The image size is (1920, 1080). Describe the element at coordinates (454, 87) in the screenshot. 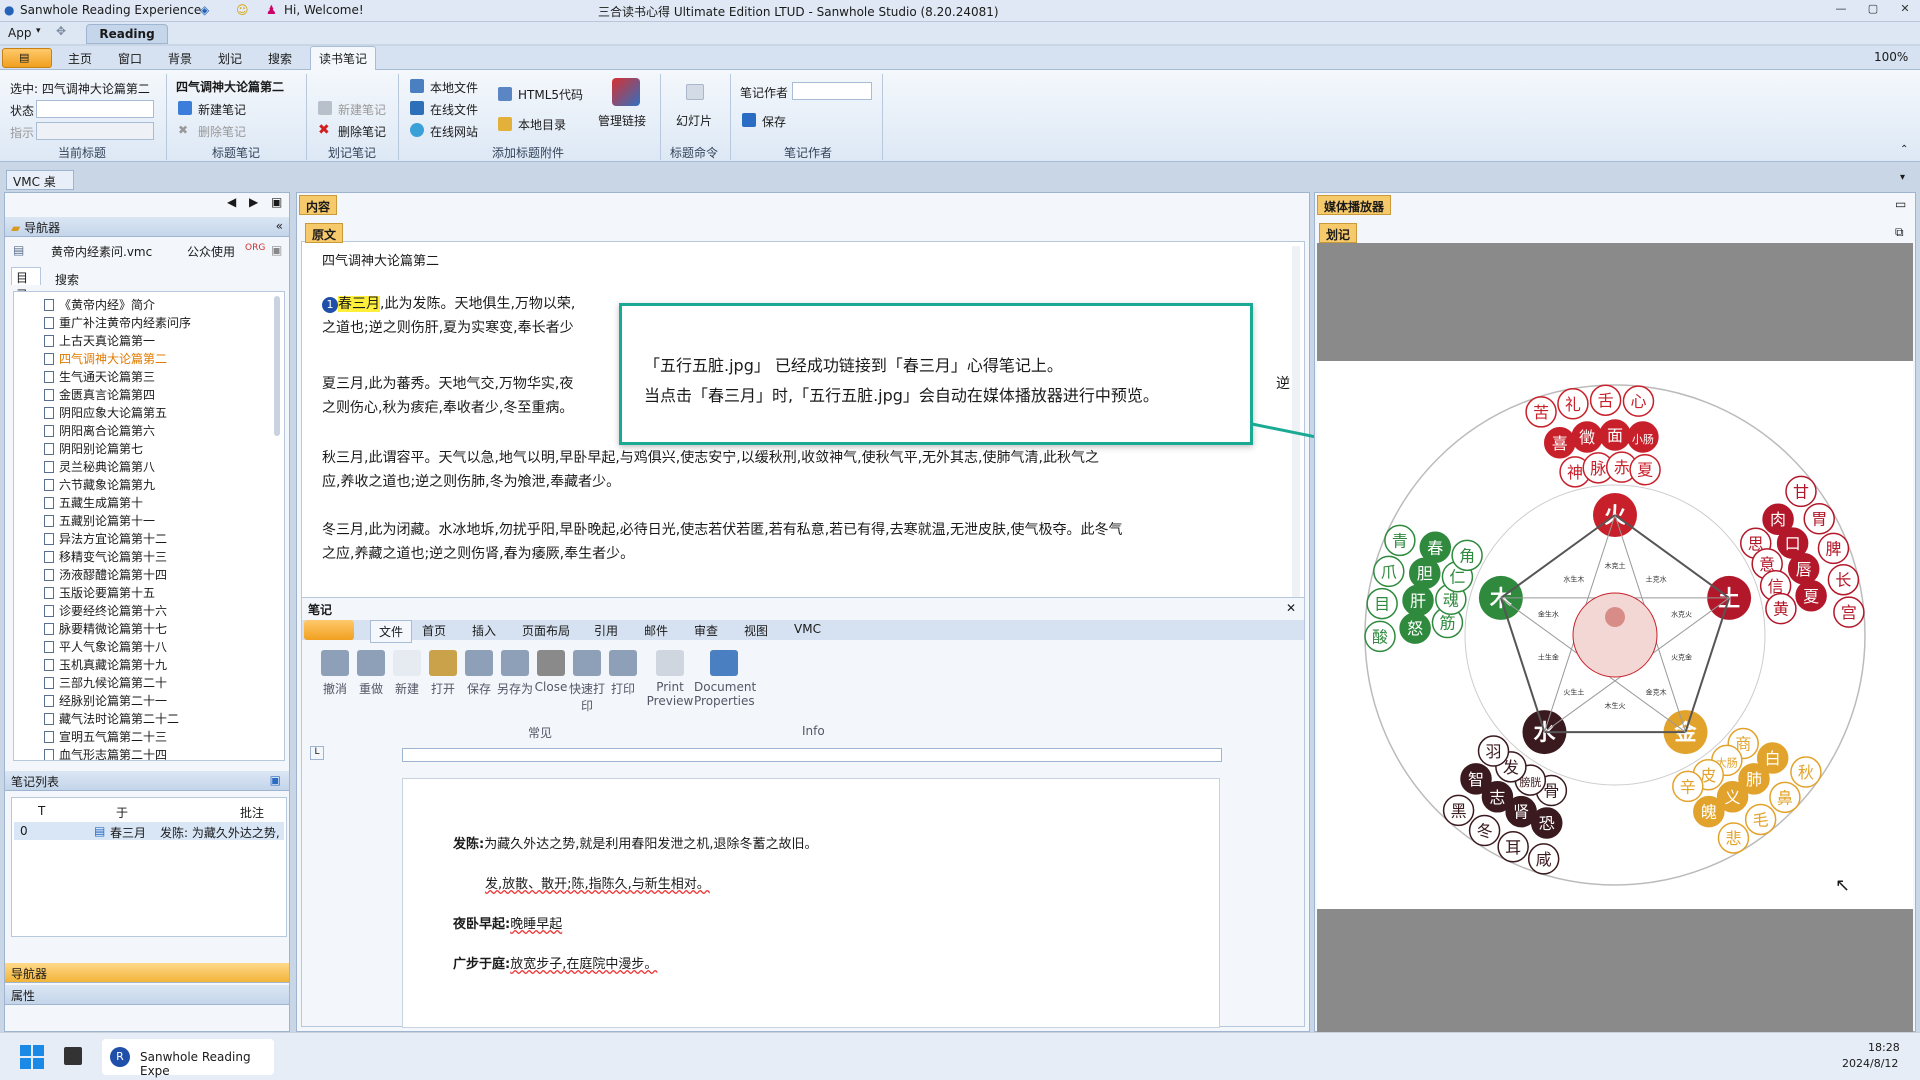

I see `local-file-button: 本地文件` at that location.